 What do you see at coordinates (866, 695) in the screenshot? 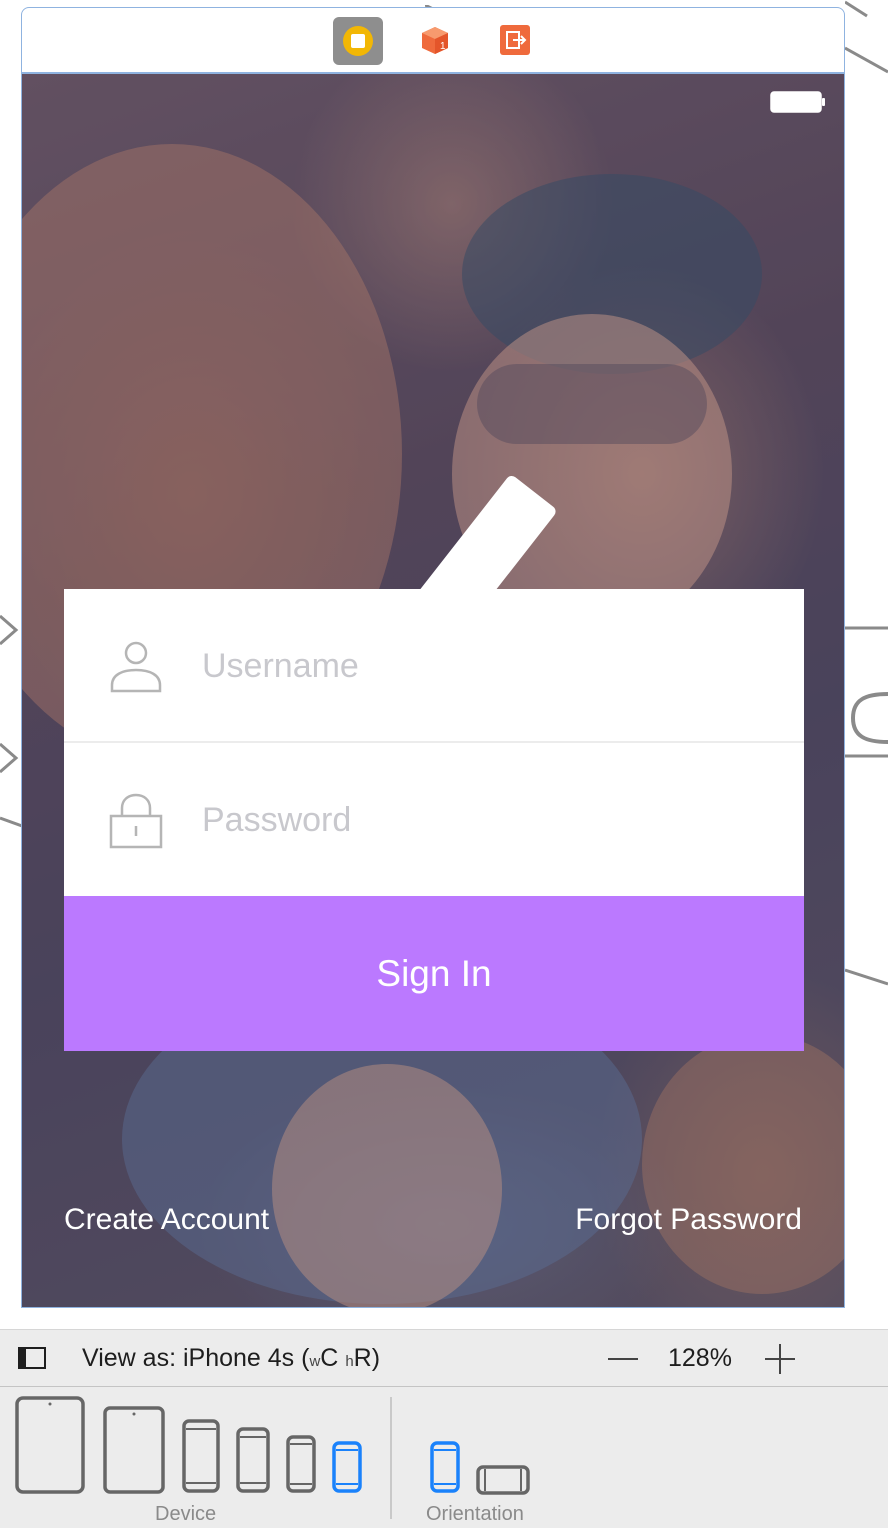
I see `segue-connector-right-mid` at bounding box center [866, 695].